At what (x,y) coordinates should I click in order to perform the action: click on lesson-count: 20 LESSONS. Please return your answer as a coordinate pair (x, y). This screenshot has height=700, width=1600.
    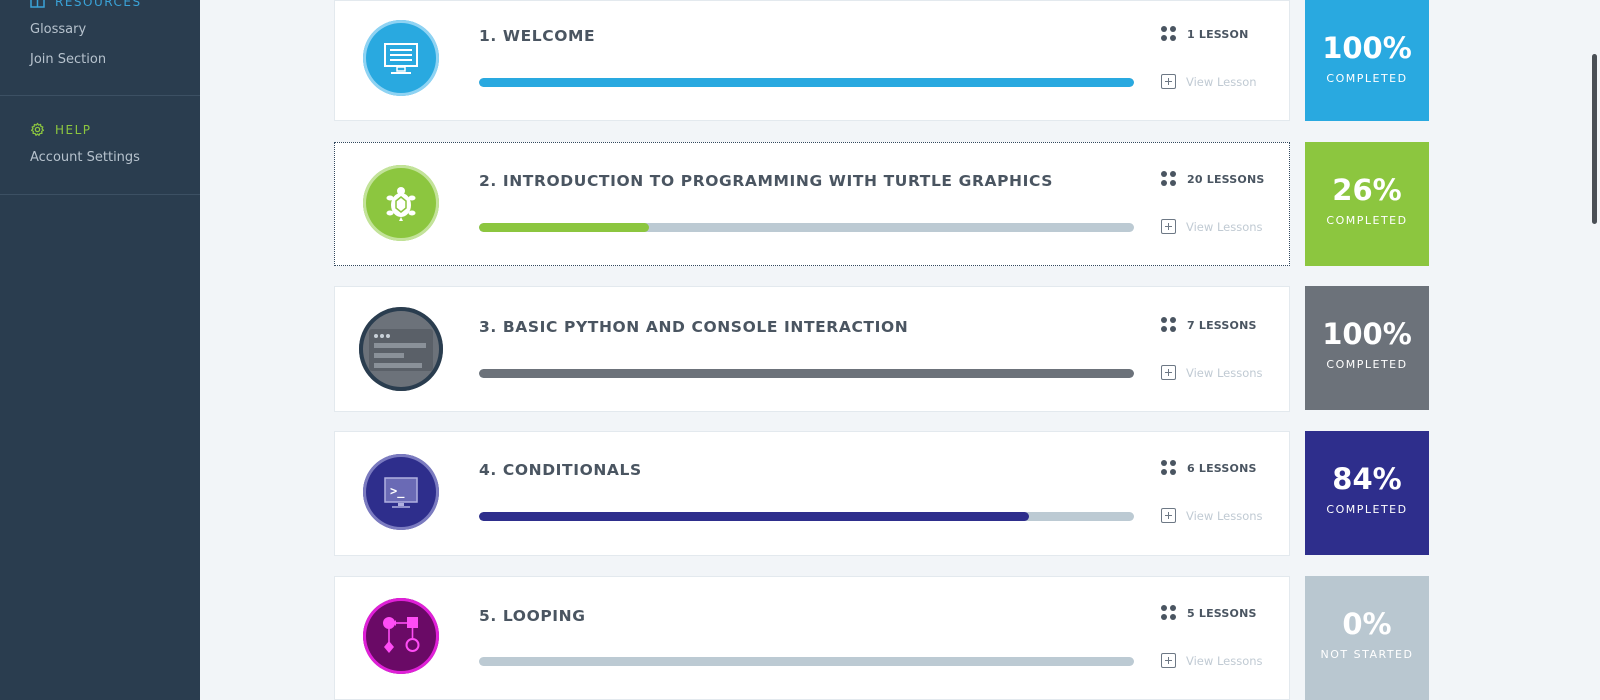
    Looking at the image, I should click on (1213, 179).